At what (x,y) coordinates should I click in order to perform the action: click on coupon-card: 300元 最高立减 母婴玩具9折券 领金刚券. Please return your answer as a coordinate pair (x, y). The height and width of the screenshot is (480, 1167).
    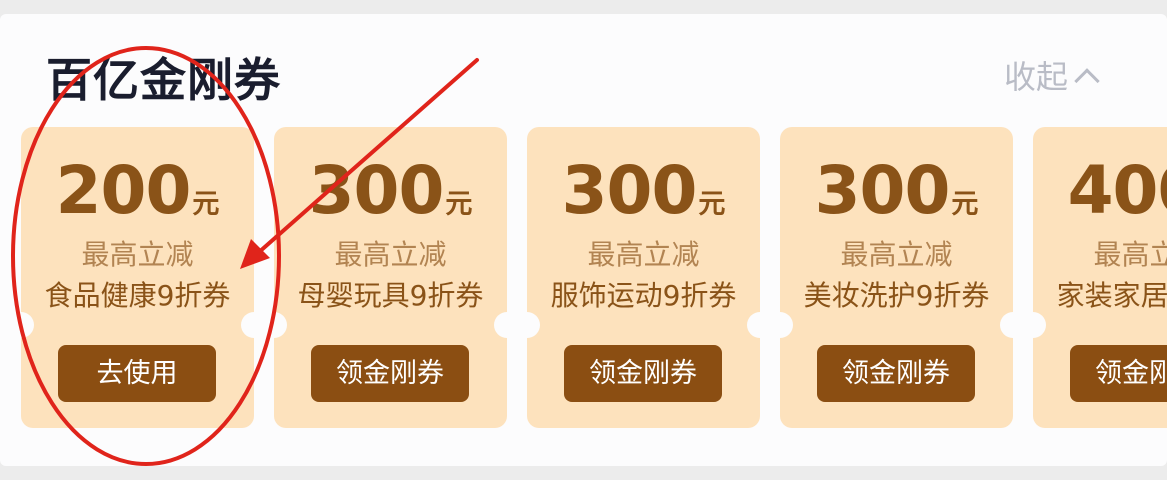
    Looking at the image, I should click on (390, 277).